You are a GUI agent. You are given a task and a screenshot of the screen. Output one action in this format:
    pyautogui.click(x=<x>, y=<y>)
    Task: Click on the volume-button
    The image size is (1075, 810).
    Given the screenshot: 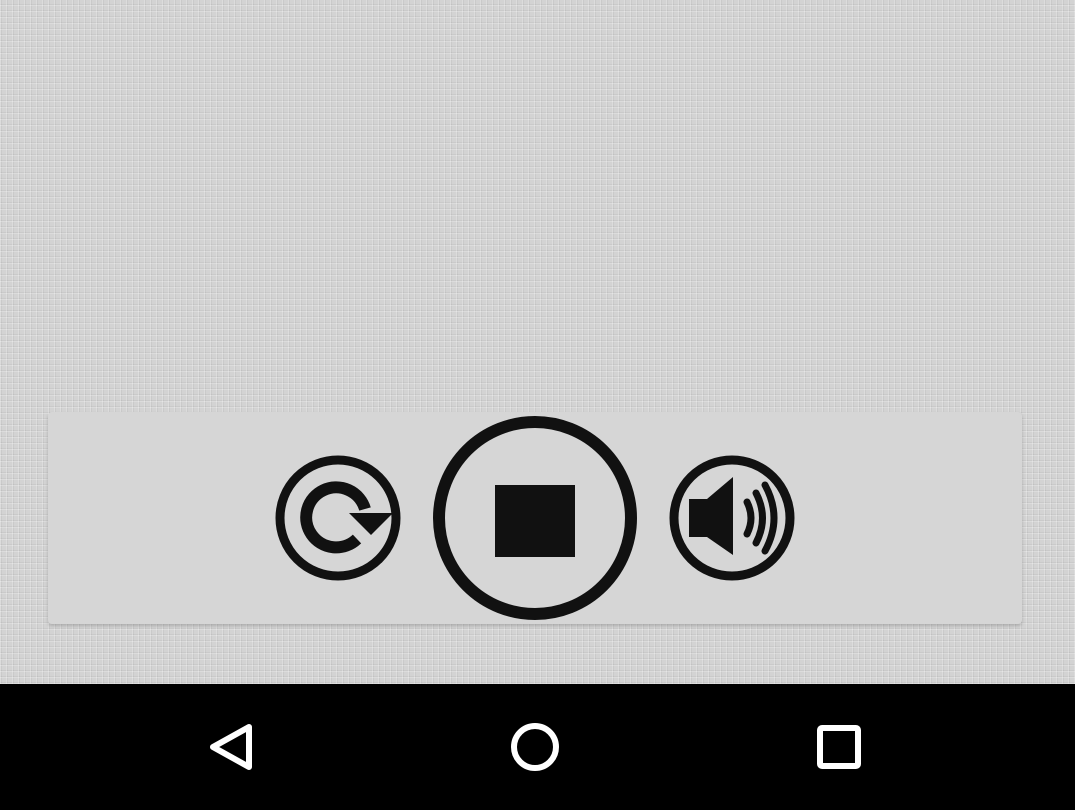 What is the action you would take?
    pyautogui.click(x=732, y=518)
    